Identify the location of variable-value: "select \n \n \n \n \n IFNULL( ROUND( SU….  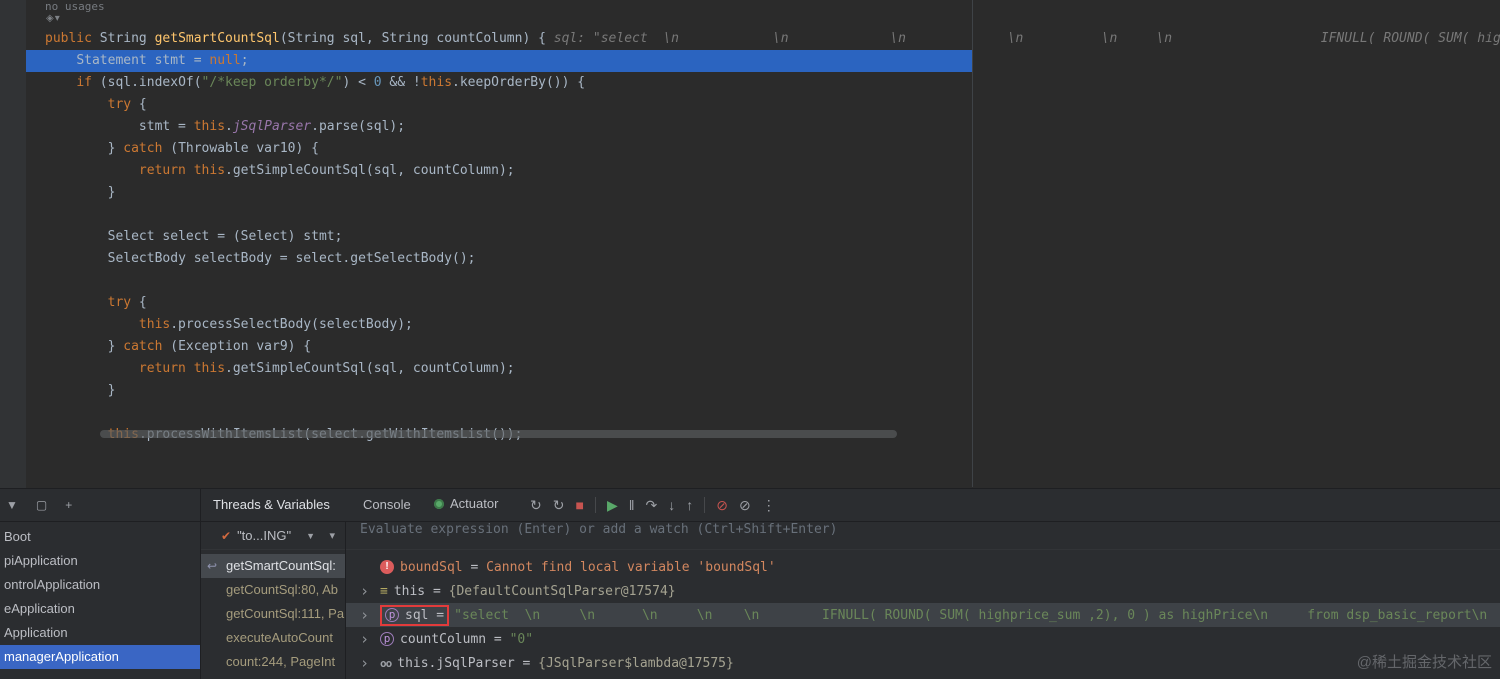
(977, 615).